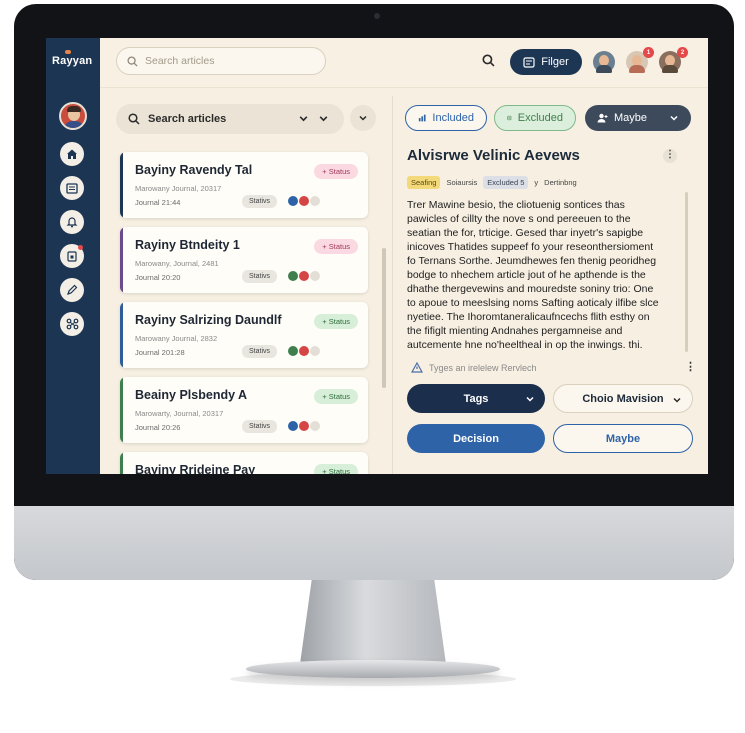  Describe the element at coordinates (535, 118) in the screenshot. I see `tab-excluded: Excluded` at that location.